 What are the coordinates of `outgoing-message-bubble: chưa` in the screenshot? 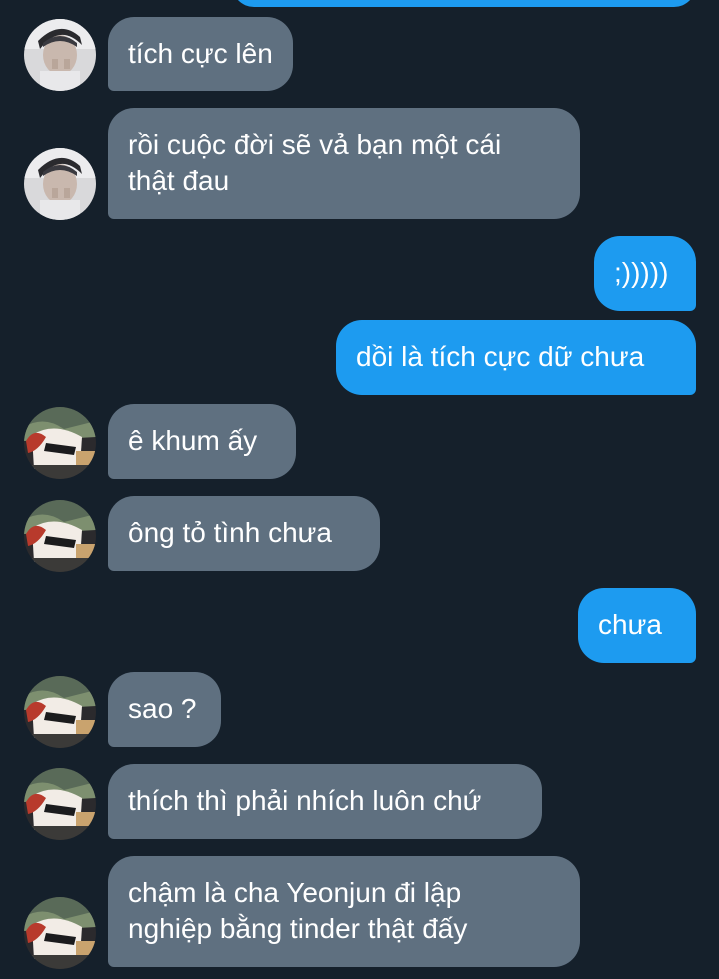 It's located at (637, 625).